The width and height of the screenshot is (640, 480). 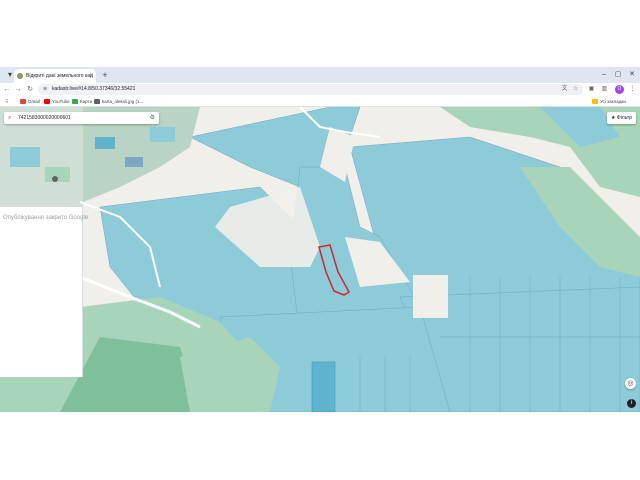 What do you see at coordinates (44, 118) in the screenshot?
I see `search-value: 7421583000020000601` at bounding box center [44, 118].